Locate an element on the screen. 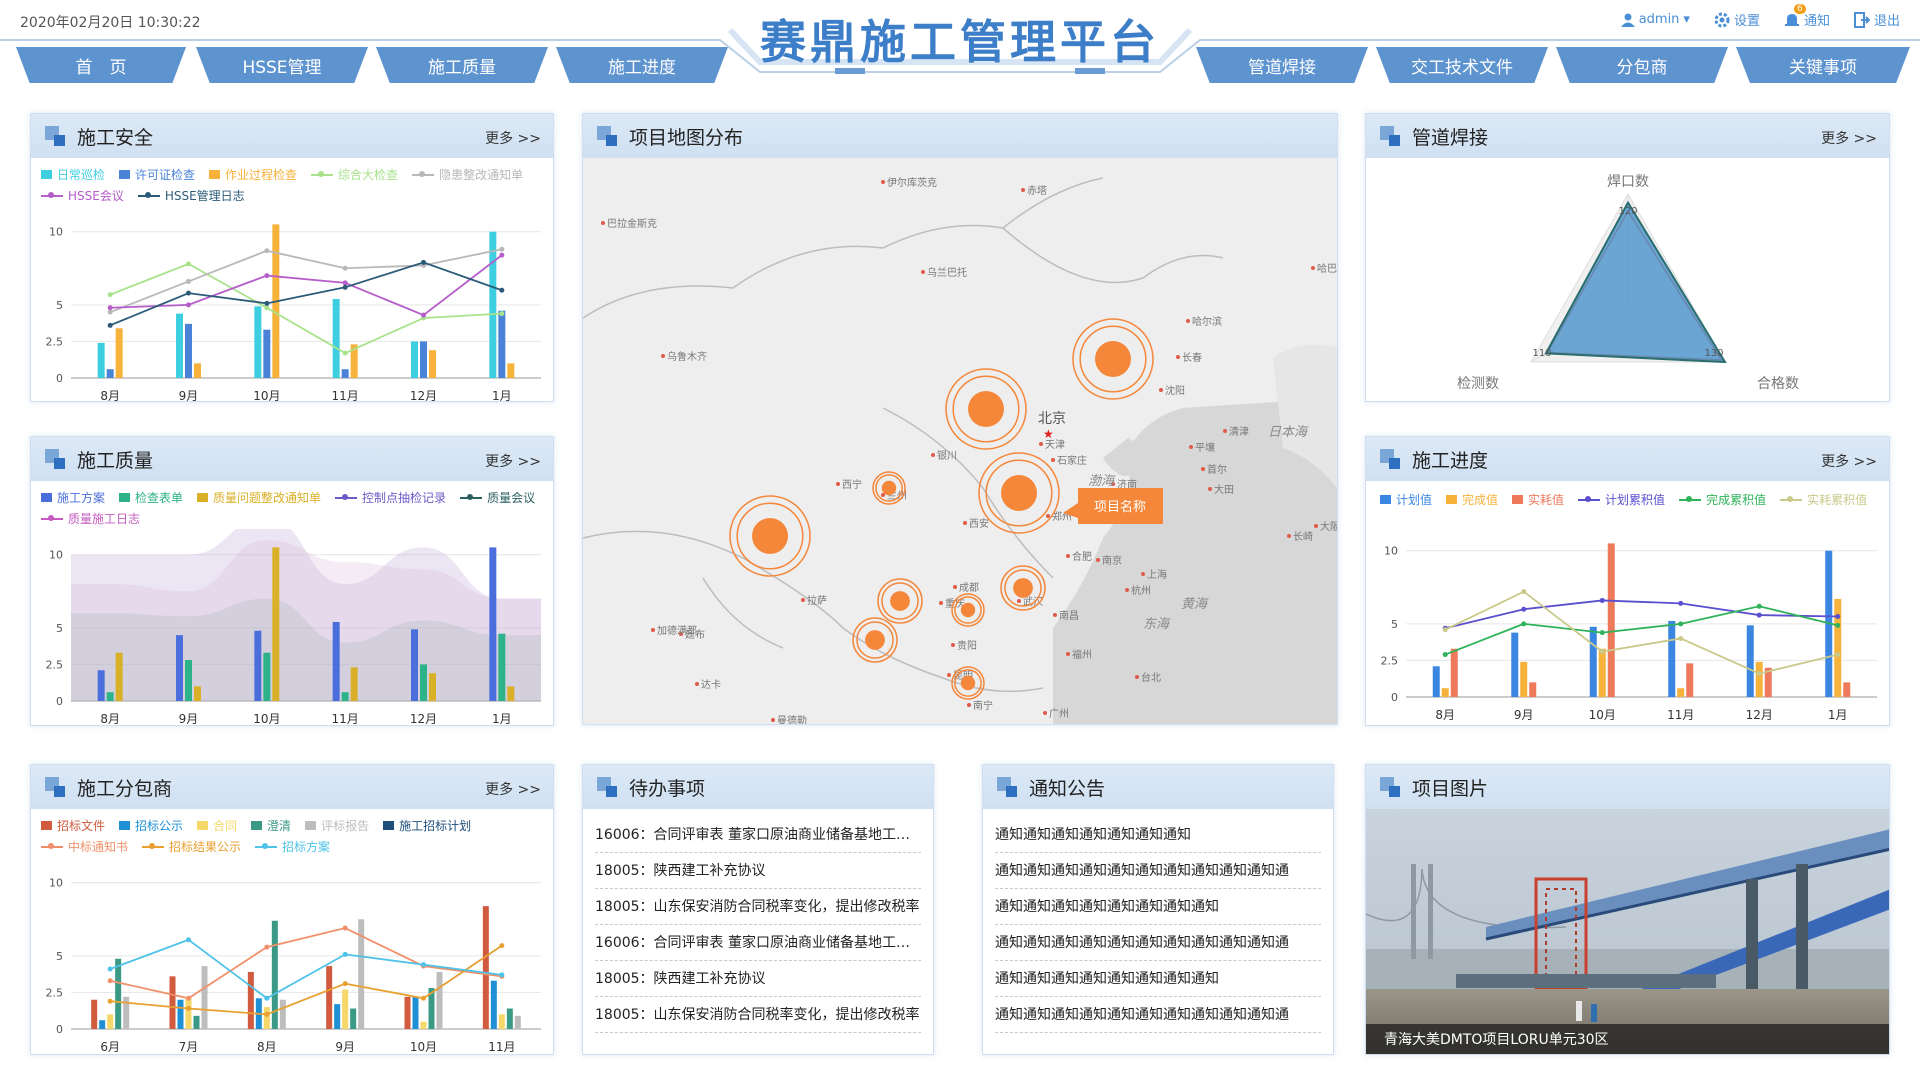 The width and height of the screenshot is (1920, 1080). legend-item: 实耗累积值 is located at coordinates (1823, 499).